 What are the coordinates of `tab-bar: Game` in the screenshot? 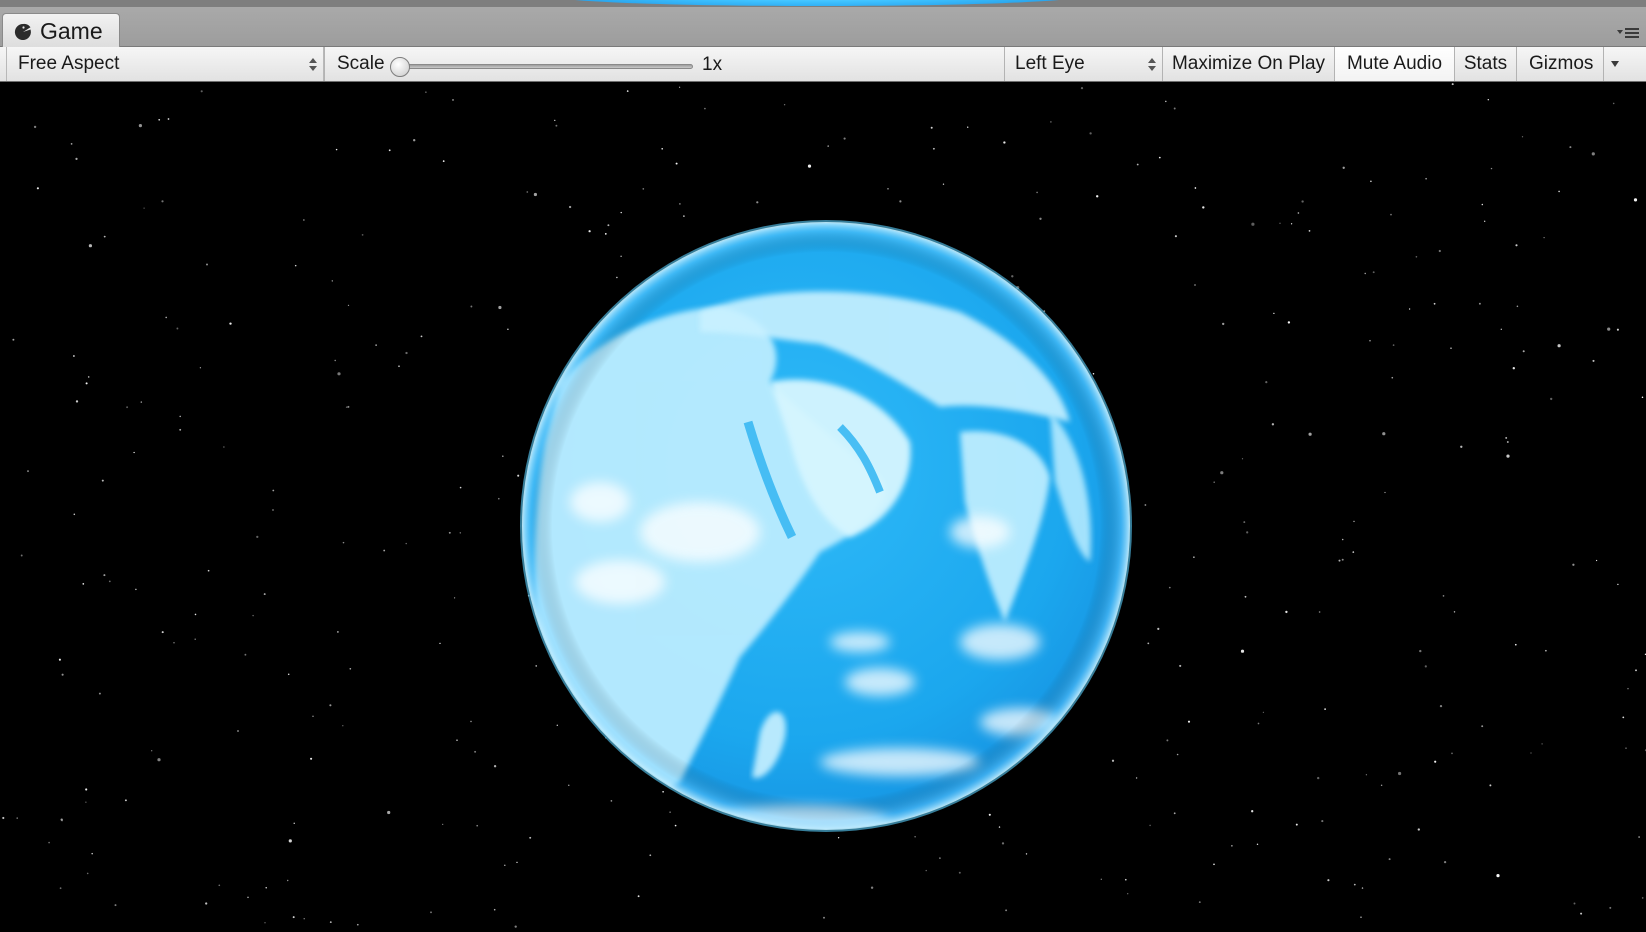 It's located at (823, 28).